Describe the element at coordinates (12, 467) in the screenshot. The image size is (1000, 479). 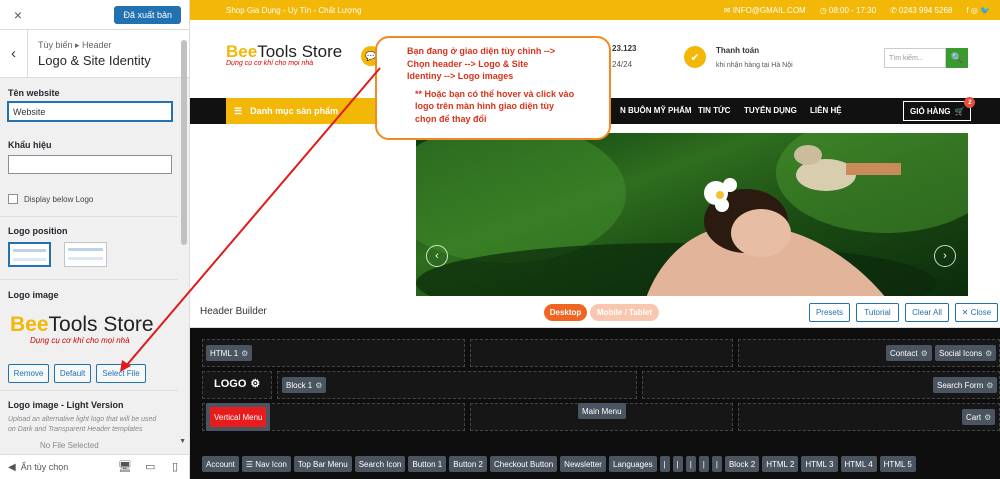
I see `hide-controls-icon: ◀` at that location.